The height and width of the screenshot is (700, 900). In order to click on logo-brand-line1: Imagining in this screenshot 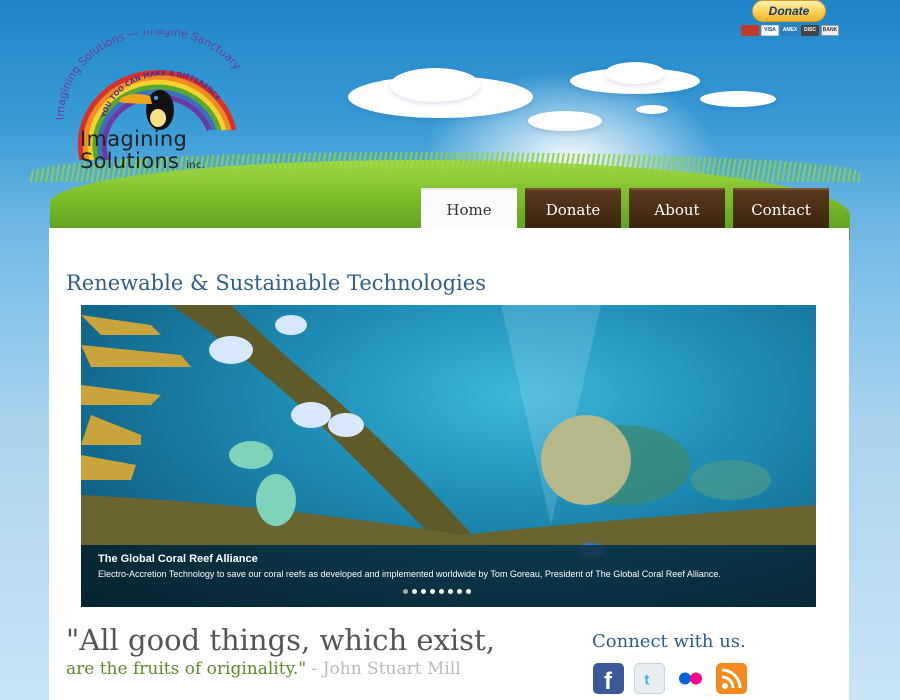, I will do `click(134, 139)`.